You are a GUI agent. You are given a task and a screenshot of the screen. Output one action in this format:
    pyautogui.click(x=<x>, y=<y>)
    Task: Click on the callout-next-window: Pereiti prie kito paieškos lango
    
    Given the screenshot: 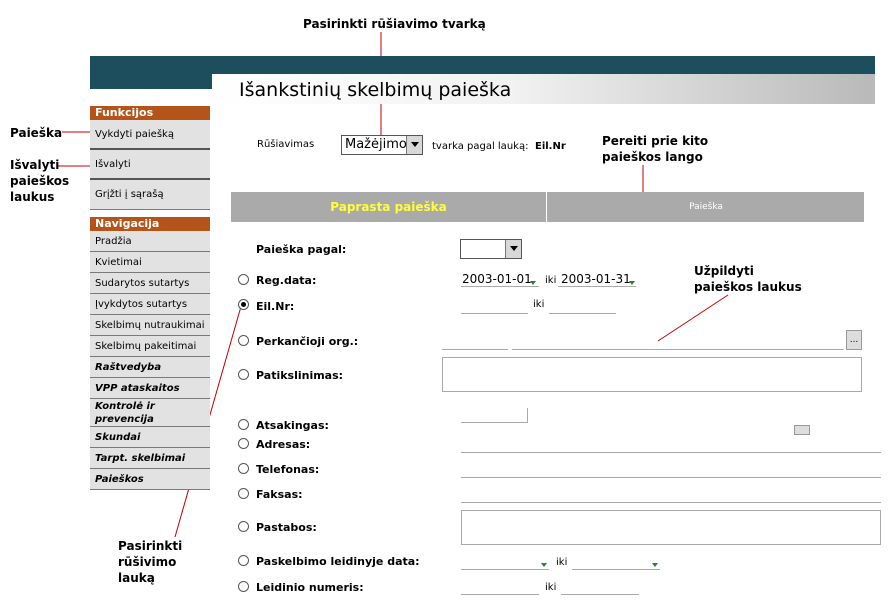 What is the action you would take?
    pyautogui.click(x=655, y=149)
    